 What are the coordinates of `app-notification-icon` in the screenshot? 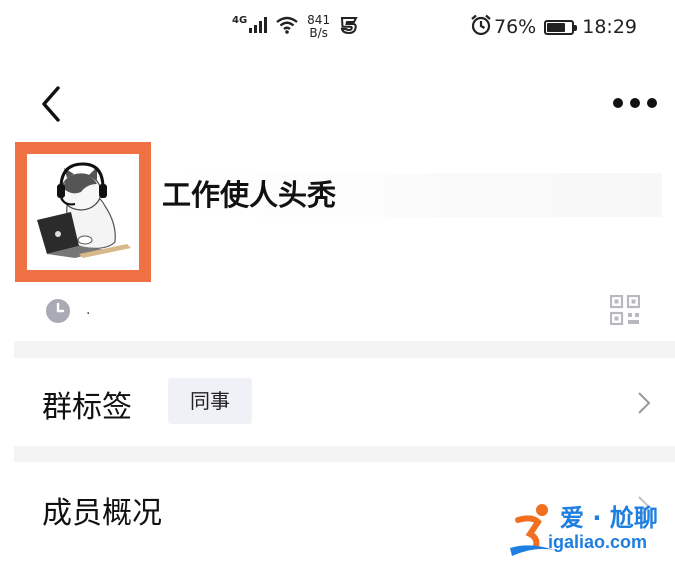 It's located at (349, 27).